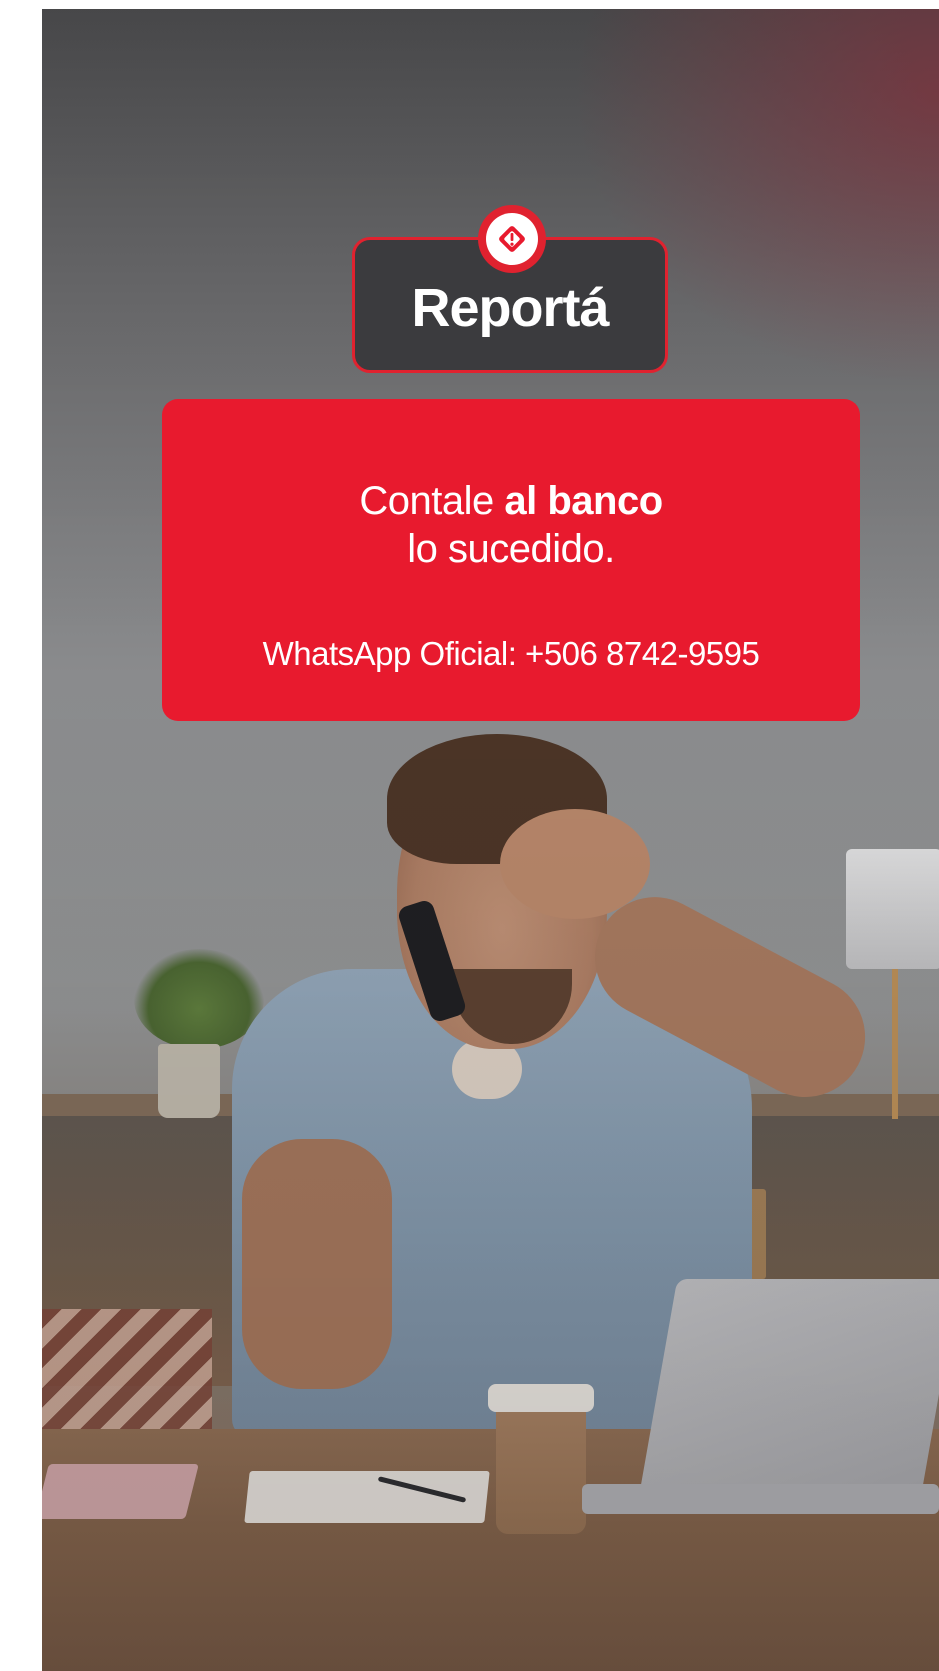 This screenshot has height=1671, width=939. What do you see at coordinates (510, 308) in the screenshot?
I see `report-title: Reportá` at bounding box center [510, 308].